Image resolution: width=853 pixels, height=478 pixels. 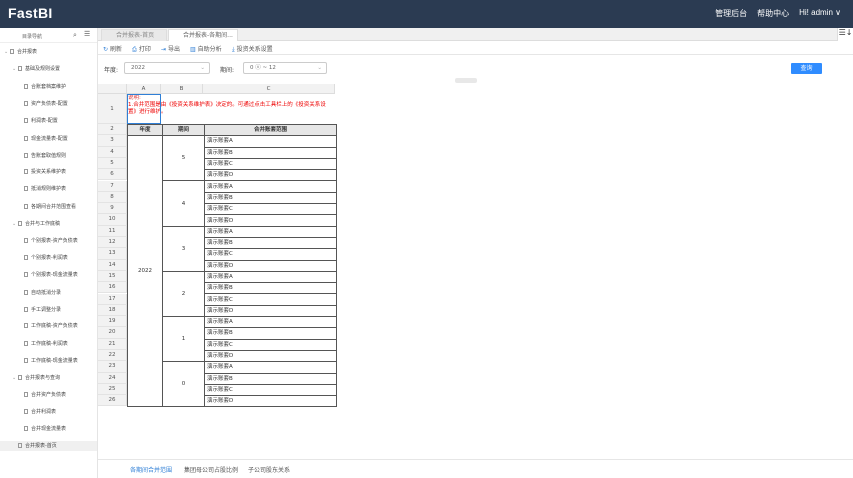 I want to click on sidebar-item: 告账套取值规则, so click(x=45, y=156).